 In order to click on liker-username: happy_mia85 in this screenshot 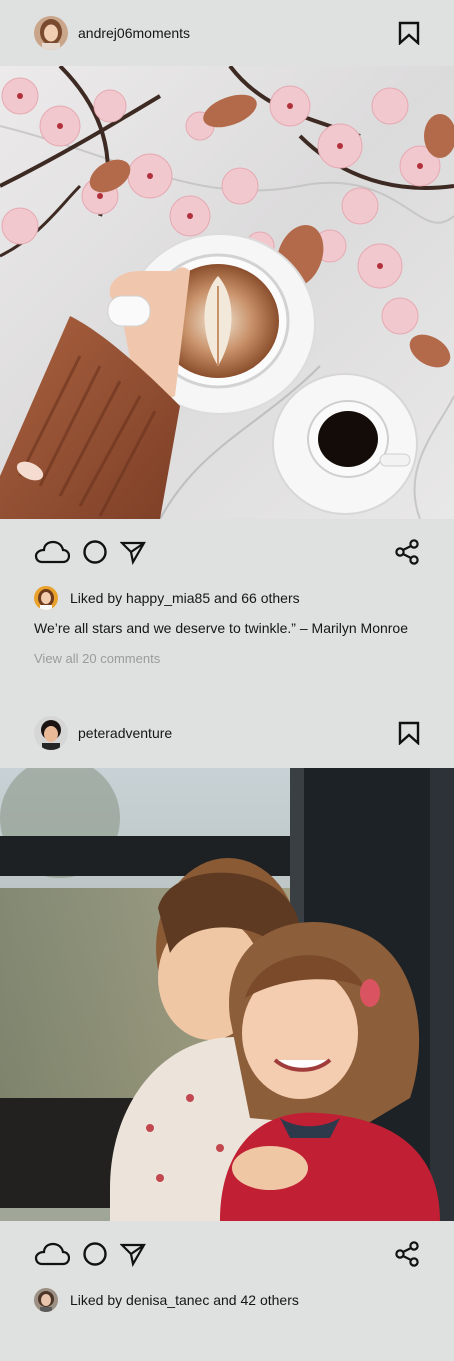, I will do `click(168, 598)`.